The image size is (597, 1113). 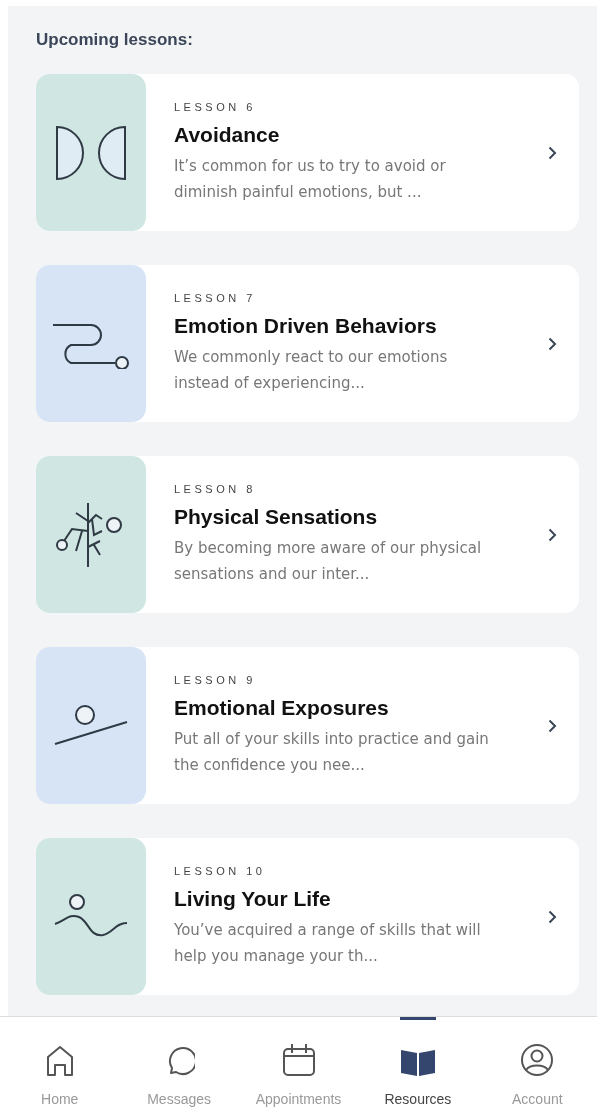 What do you see at coordinates (298, 1060) in the screenshot?
I see `calendar-icon` at bounding box center [298, 1060].